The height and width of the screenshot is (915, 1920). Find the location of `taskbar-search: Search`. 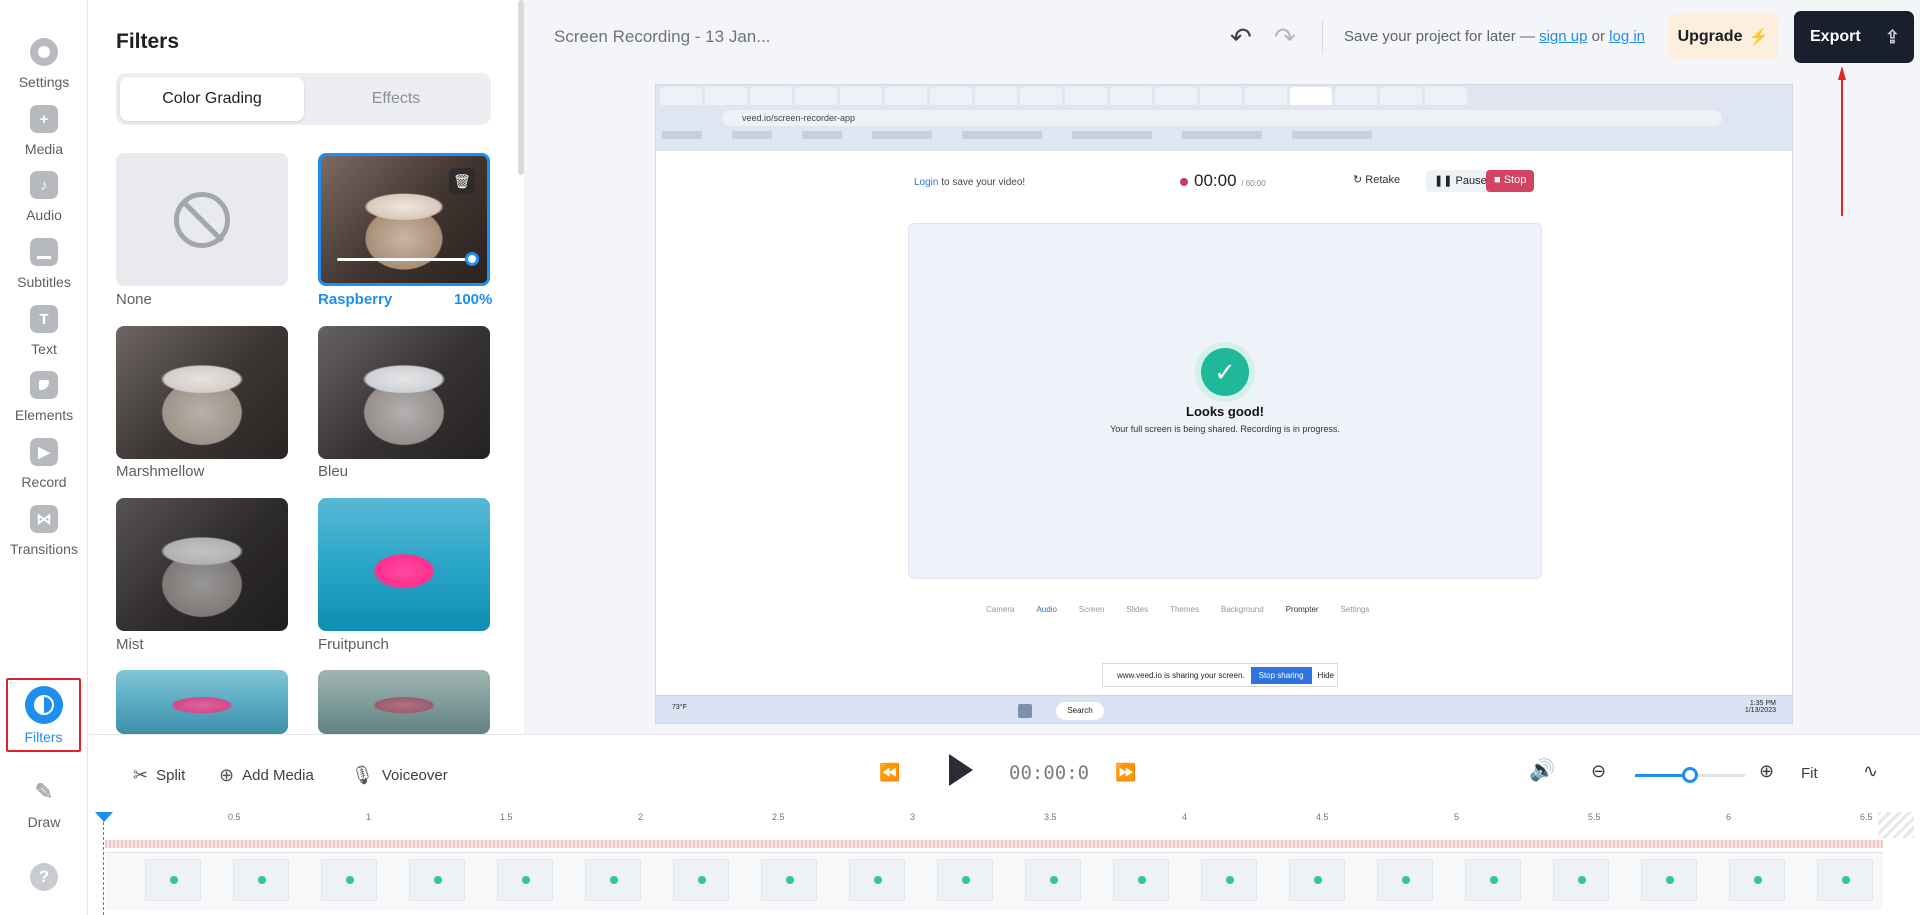

taskbar-search: Search is located at coordinates (1080, 711).